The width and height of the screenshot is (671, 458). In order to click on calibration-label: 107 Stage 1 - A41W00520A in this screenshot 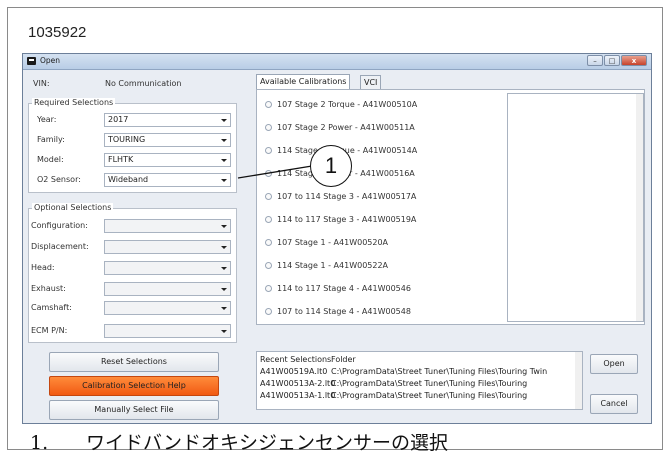, I will do `click(333, 242)`.